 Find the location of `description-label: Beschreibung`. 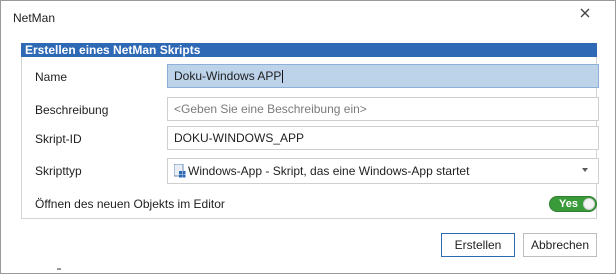

description-label: Beschreibung is located at coordinates (72, 110).